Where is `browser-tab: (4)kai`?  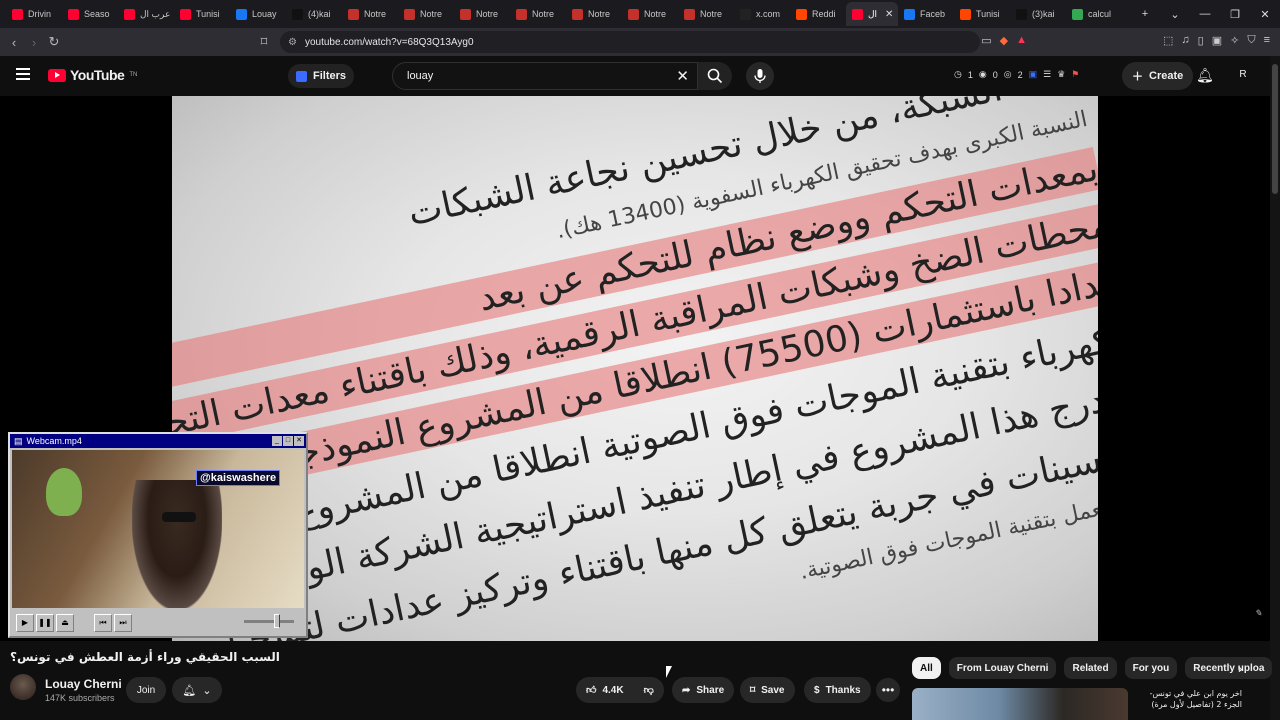
browser-tab: (4)kai is located at coordinates (314, 14).